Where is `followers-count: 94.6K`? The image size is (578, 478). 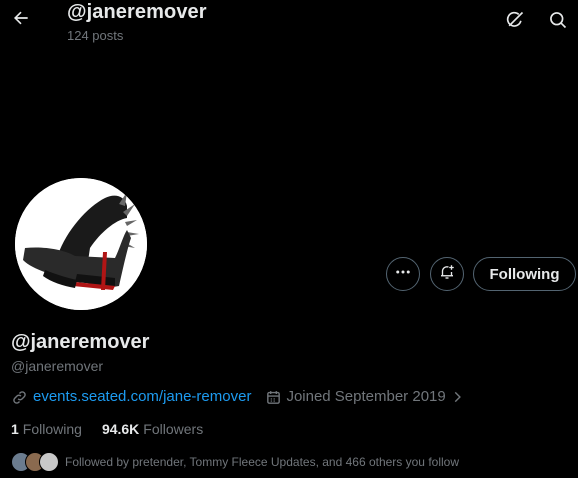
followers-count: 94.6K is located at coordinates (120, 429).